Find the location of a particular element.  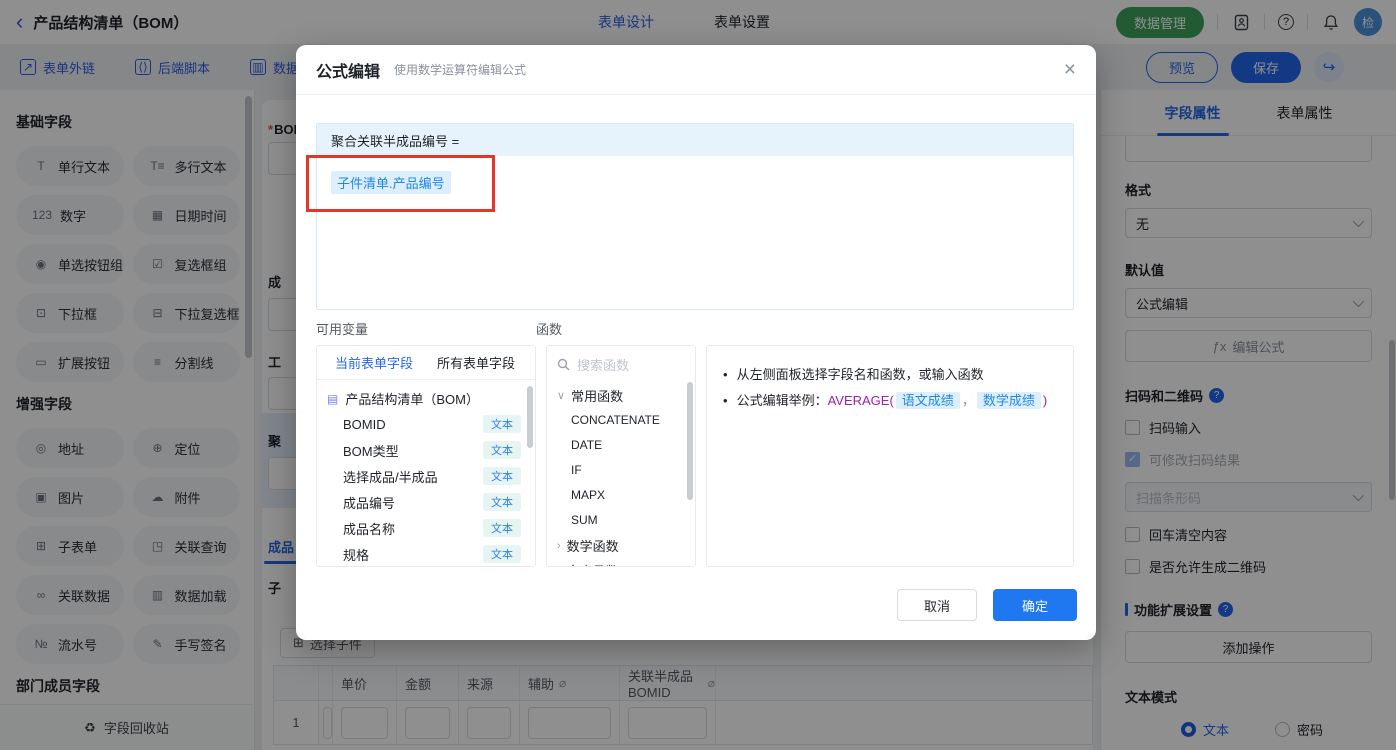

function-item: IF is located at coordinates (621, 470).